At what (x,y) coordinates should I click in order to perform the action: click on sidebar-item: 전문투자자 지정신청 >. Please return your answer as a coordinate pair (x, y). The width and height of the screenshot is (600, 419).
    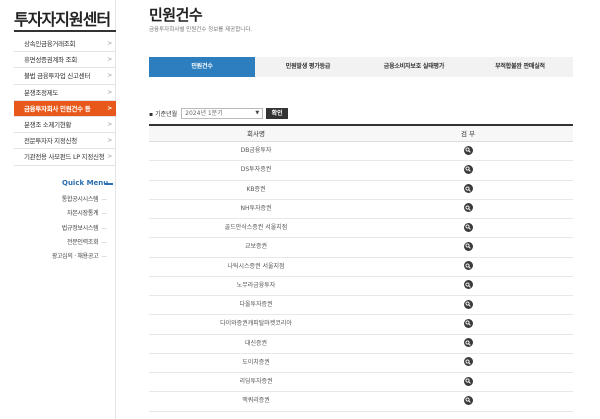
    Looking at the image, I should click on (65, 141).